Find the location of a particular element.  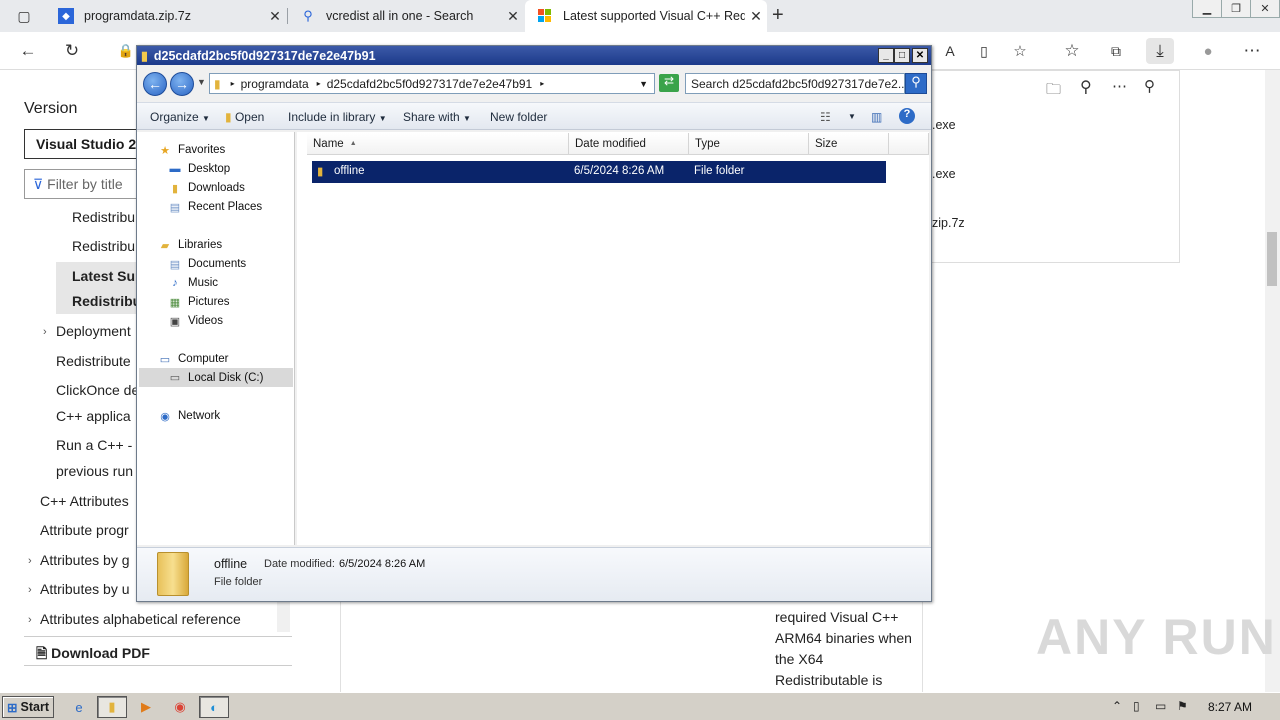

breadcrumb-item: d25cdafd2bc5f0d927317de7e2e47b91 is located at coordinates (430, 84).